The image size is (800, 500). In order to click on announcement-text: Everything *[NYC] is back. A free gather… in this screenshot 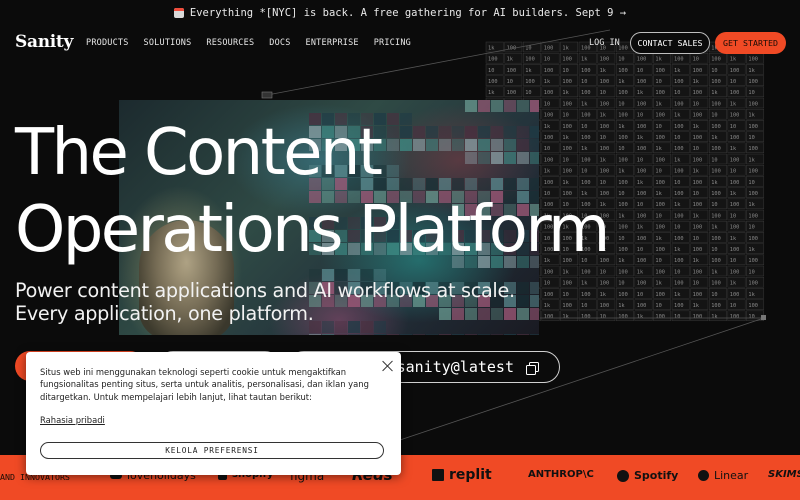, I will do `click(408, 13)`.